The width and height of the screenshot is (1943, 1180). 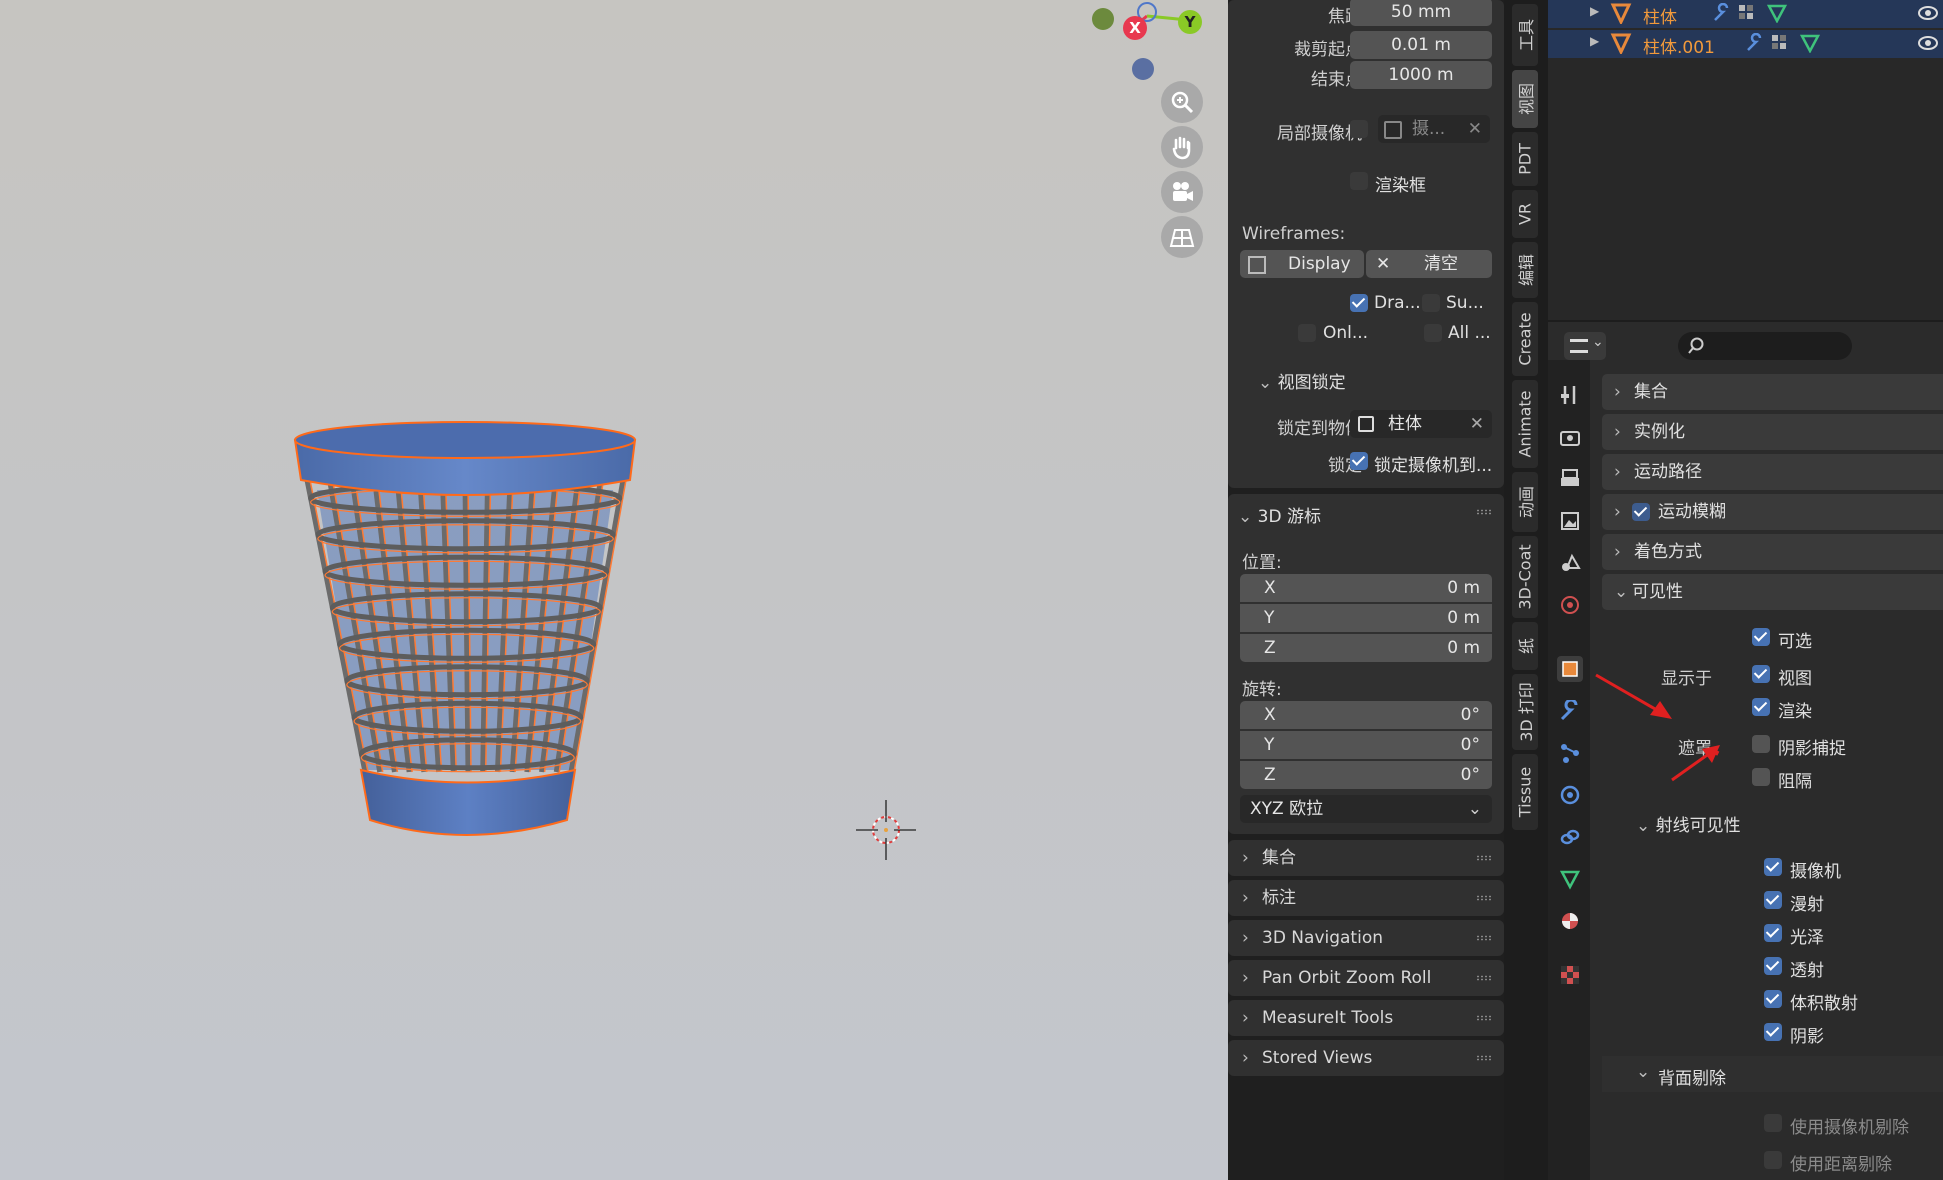 What do you see at coordinates (1570, 879) in the screenshot?
I see `mesh-data-properties-icon` at bounding box center [1570, 879].